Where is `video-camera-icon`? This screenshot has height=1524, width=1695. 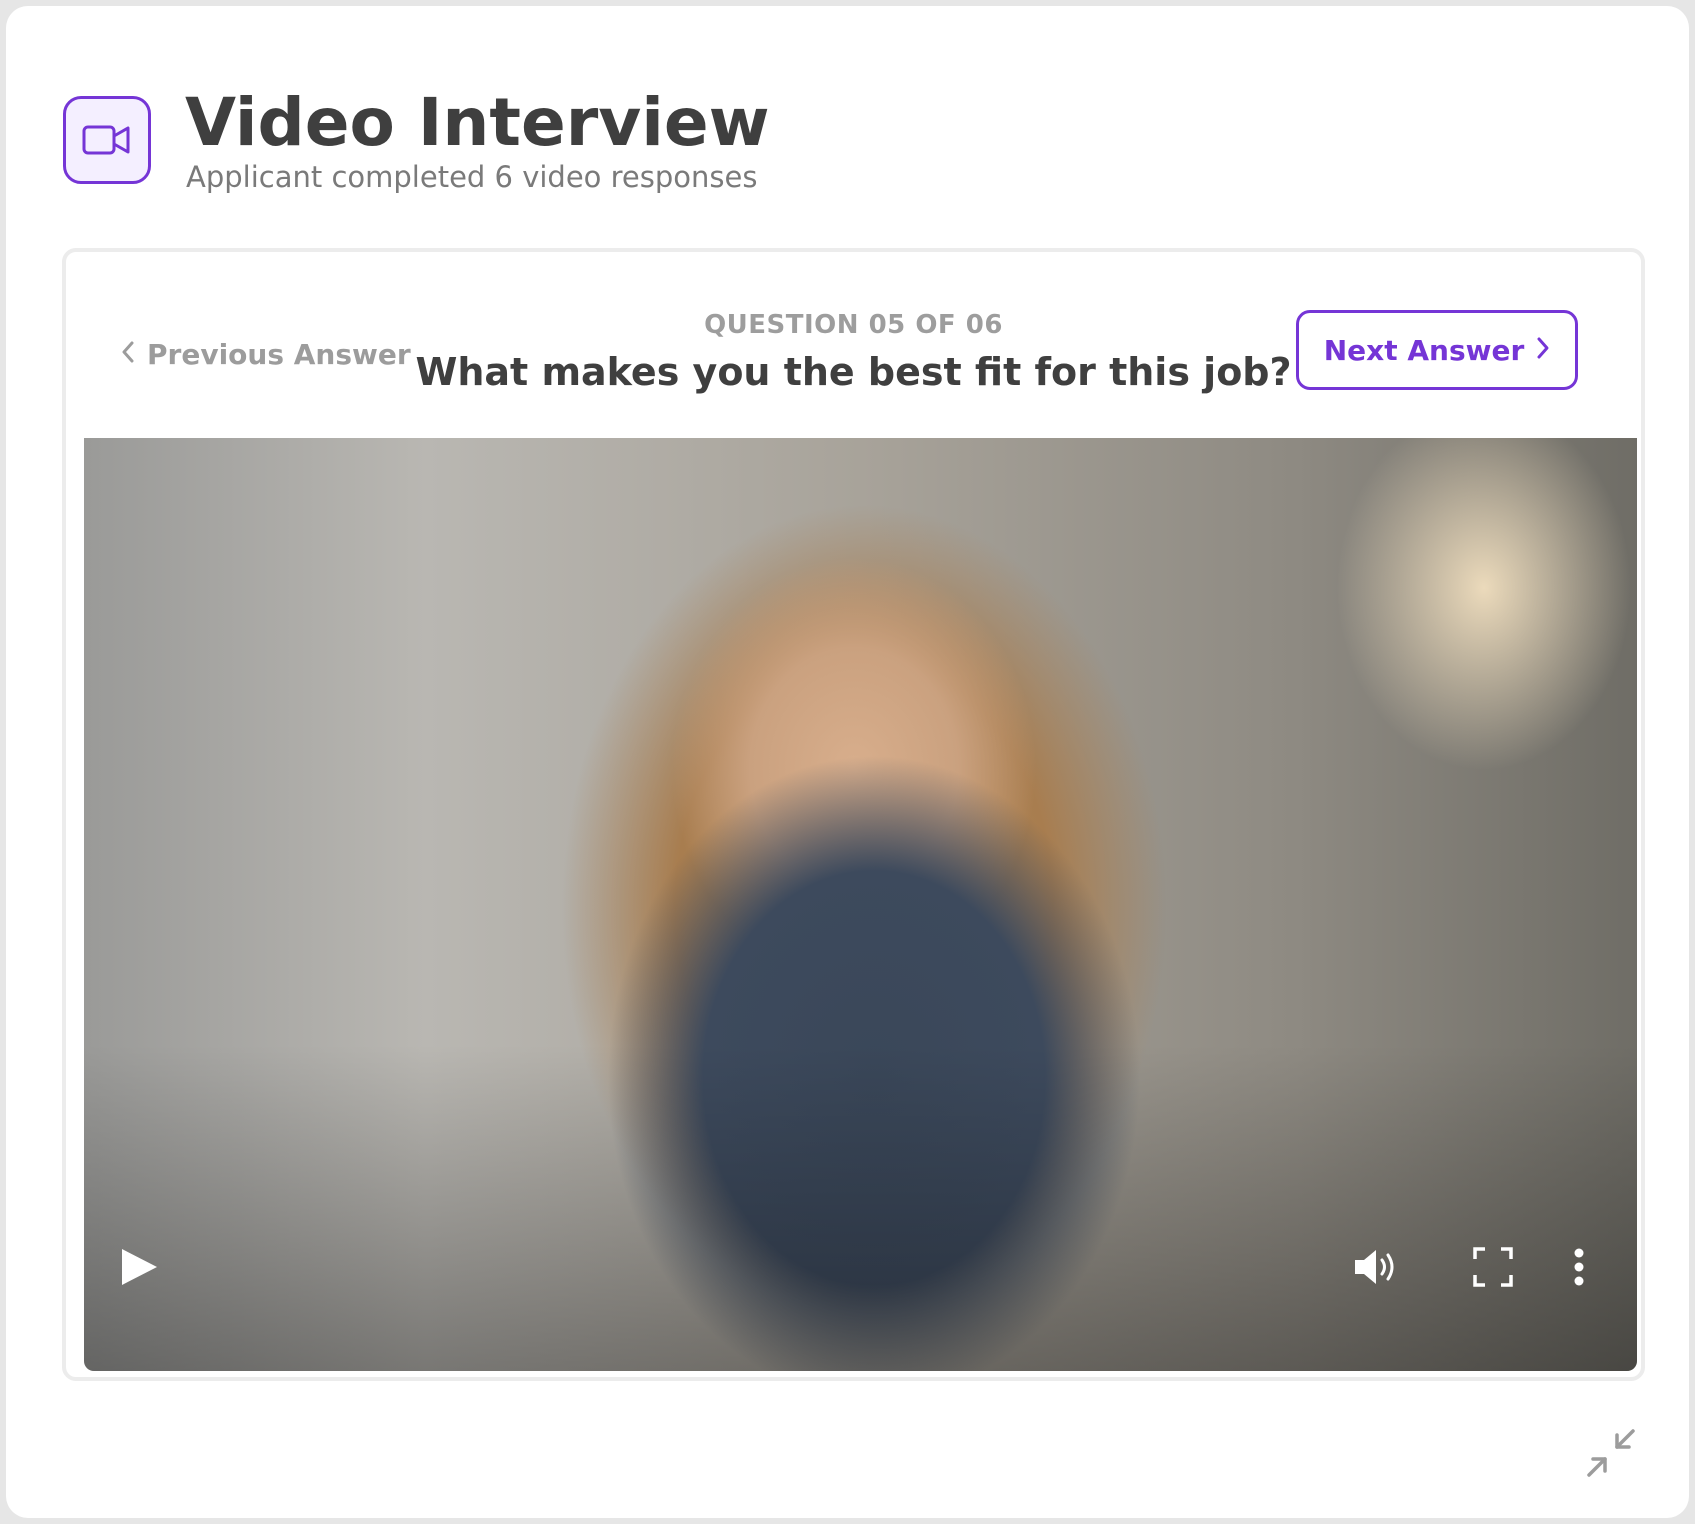 video-camera-icon is located at coordinates (107, 140).